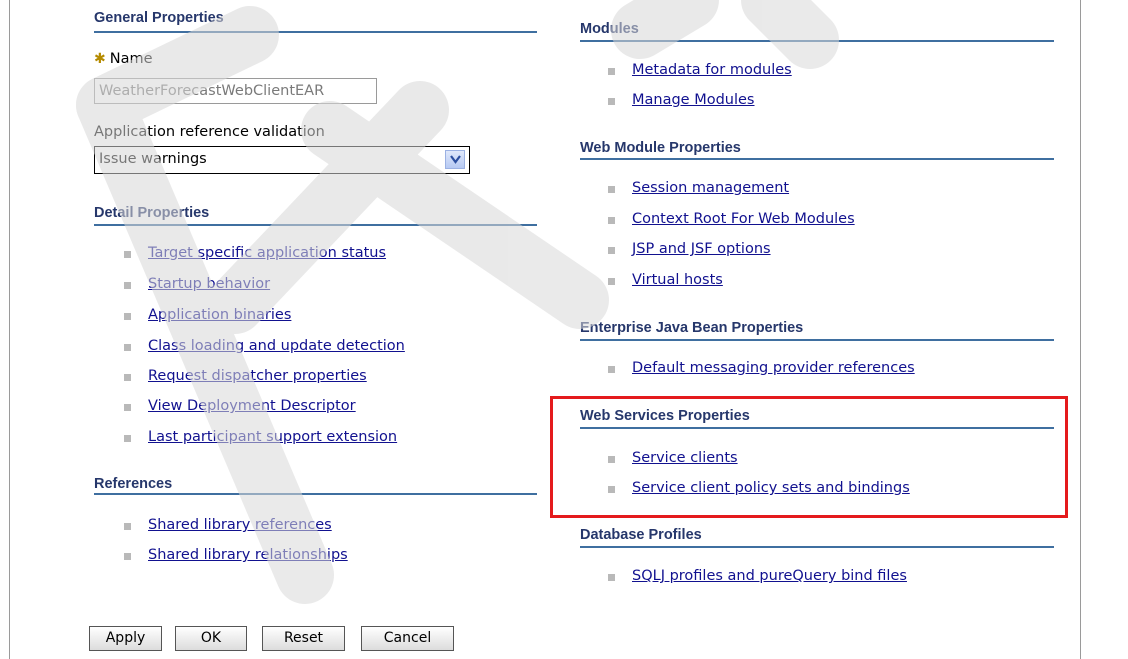 The image size is (1128, 659). Describe the element at coordinates (817, 428) in the screenshot. I see `web-services-properties-rule` at that location.